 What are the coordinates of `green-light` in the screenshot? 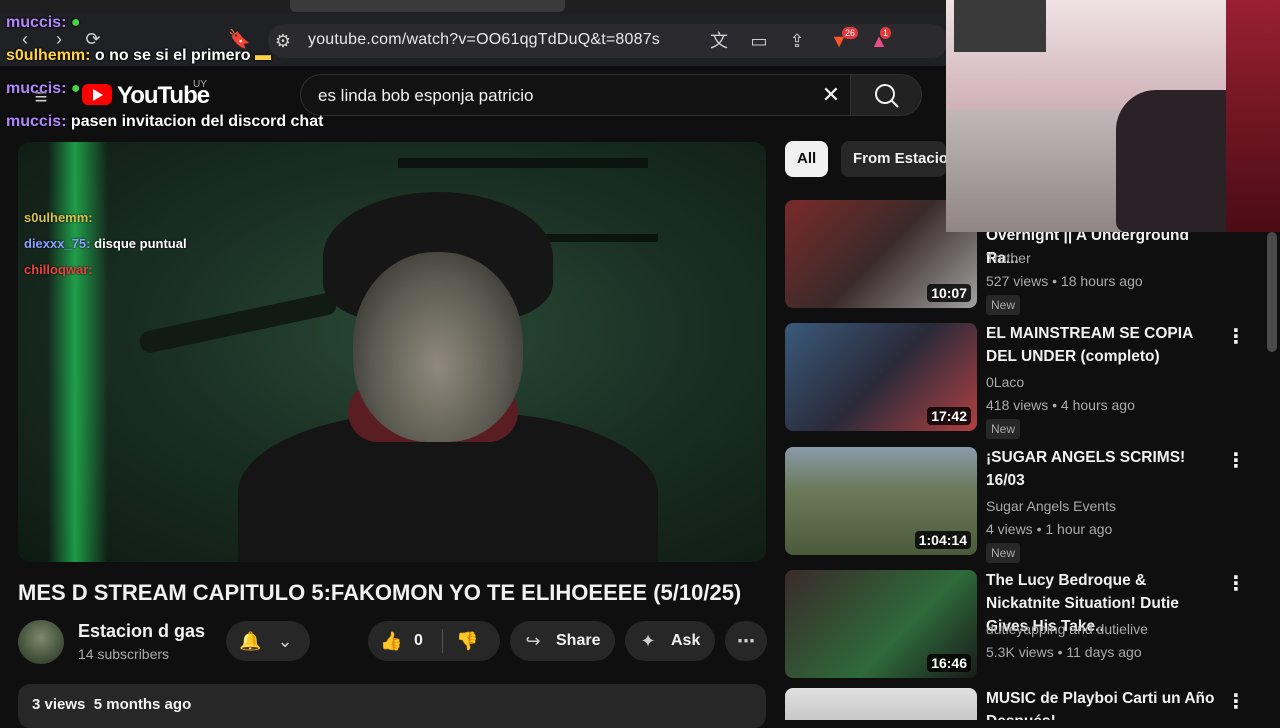 It's located at (78, 352).